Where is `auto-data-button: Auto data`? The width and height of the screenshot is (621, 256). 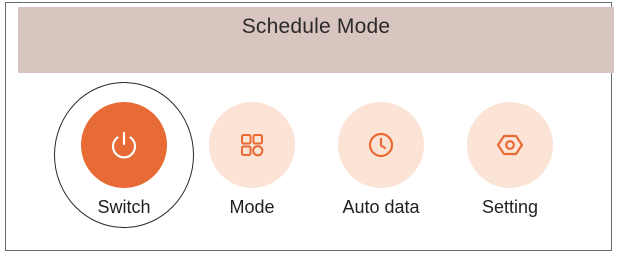
auto-data-button: Auto data is located at coordinates (381, 159).